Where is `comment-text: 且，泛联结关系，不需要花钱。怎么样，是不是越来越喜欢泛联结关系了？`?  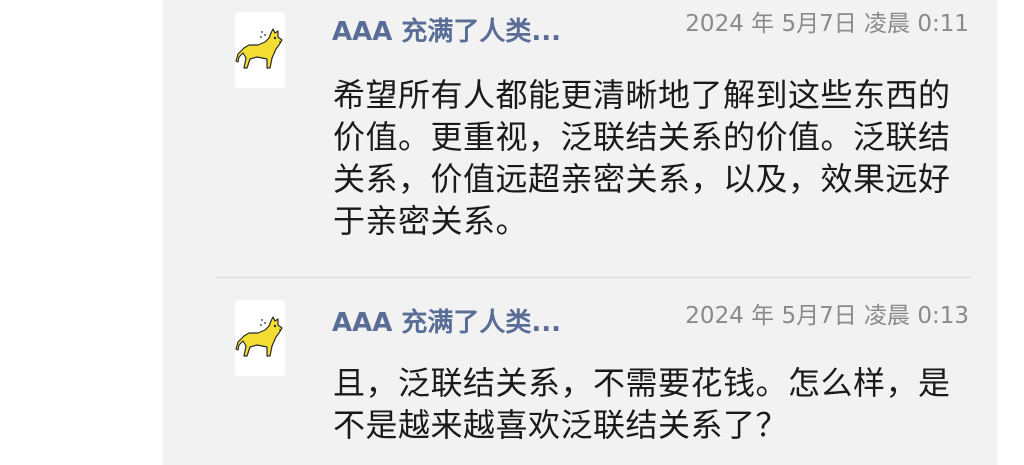 comment-text: 且，泛联结关系，不需要花钱。怎么样，是不是越来越喜欢泛联结关系了？ is located at coordinates (642, 404).